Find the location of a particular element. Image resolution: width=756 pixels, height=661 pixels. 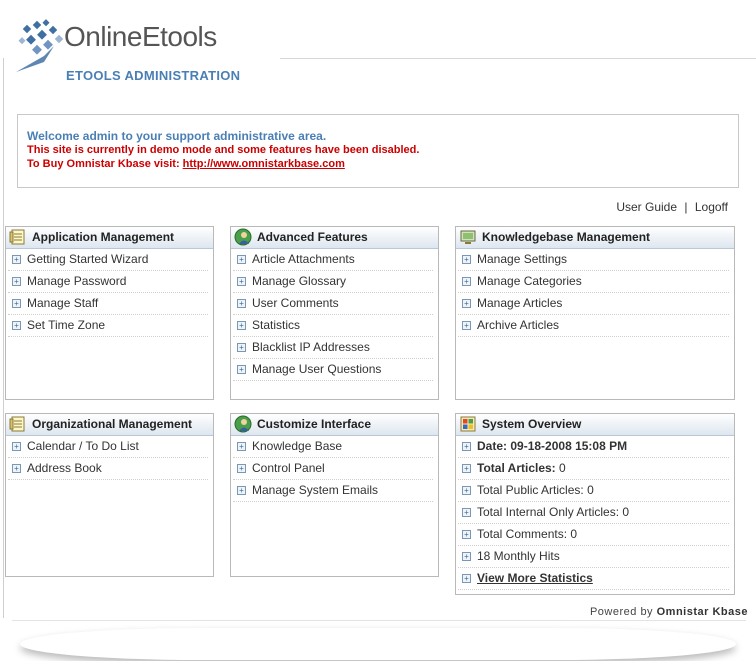

menu-item-archive-articles: + Archive Articles is located at coordinates (593, 326).